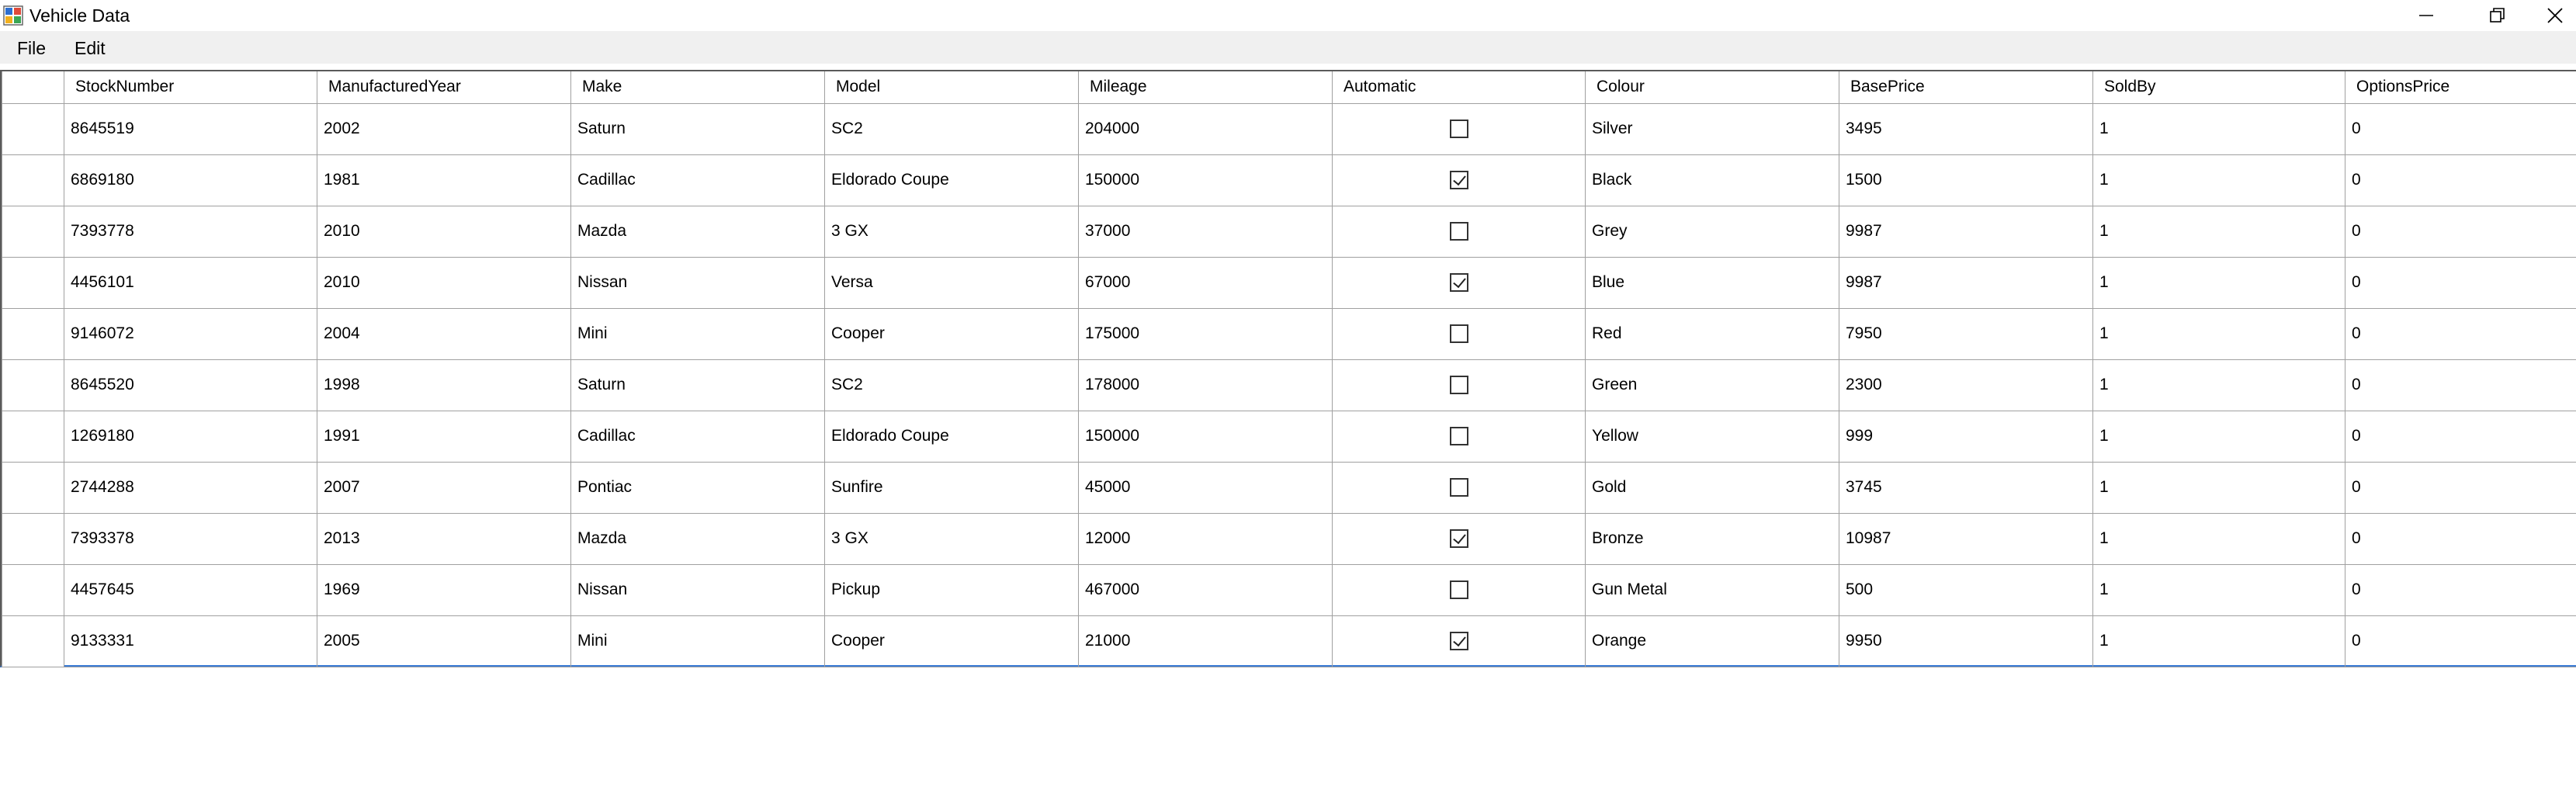 This screenshot has width=2576, height=804. Describe the element at coordinates (1289, 128) in the screenshot. I see `table-row: 8645519 2002 Saturn SC2 204000 Silver 3495 1 0` at that location.